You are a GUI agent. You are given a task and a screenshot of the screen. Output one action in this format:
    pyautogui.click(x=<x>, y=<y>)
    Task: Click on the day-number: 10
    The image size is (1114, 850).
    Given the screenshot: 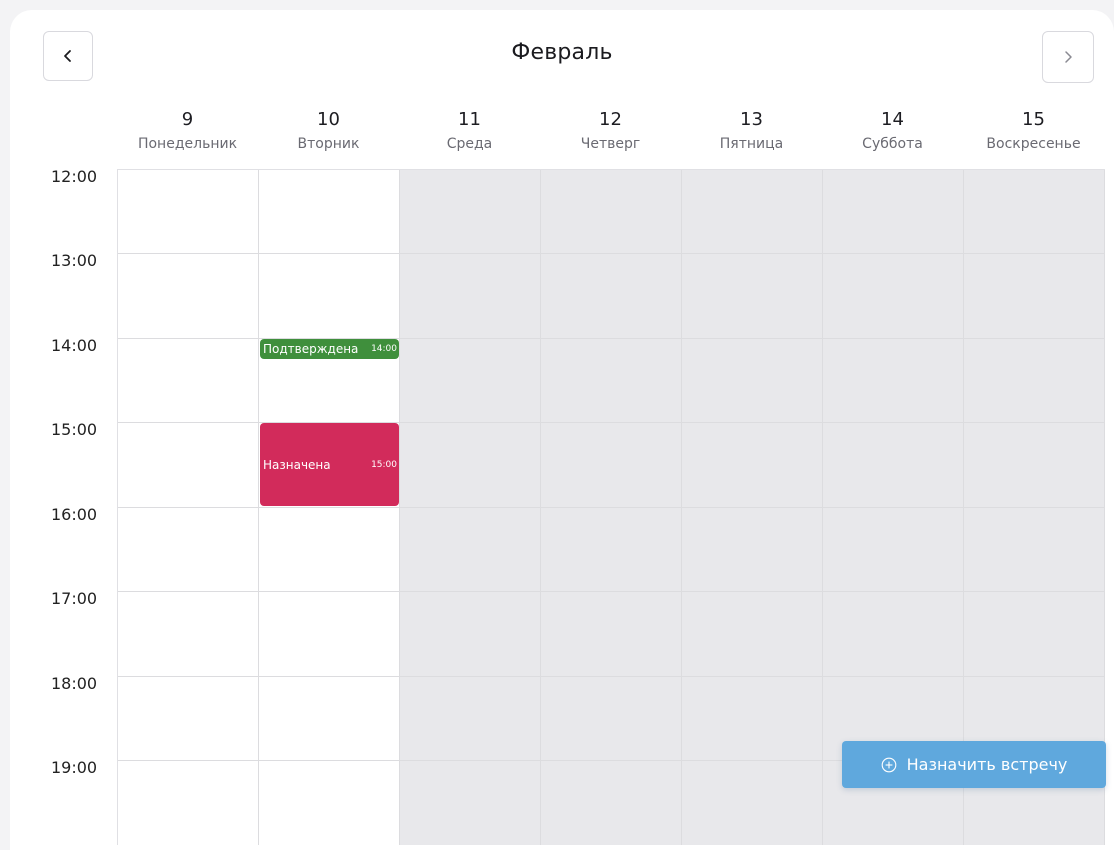 What is the action you would take?
    pyautogui.click(x=328, y=119)
    